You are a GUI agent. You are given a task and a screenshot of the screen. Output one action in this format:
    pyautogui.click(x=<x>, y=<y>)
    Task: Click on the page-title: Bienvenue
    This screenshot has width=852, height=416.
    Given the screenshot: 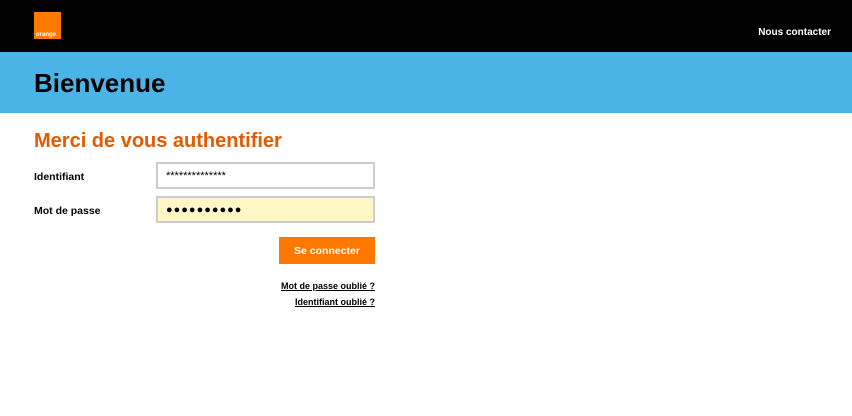 What is the action you would take?
    pyautogui.click(x=100, y=83)
    